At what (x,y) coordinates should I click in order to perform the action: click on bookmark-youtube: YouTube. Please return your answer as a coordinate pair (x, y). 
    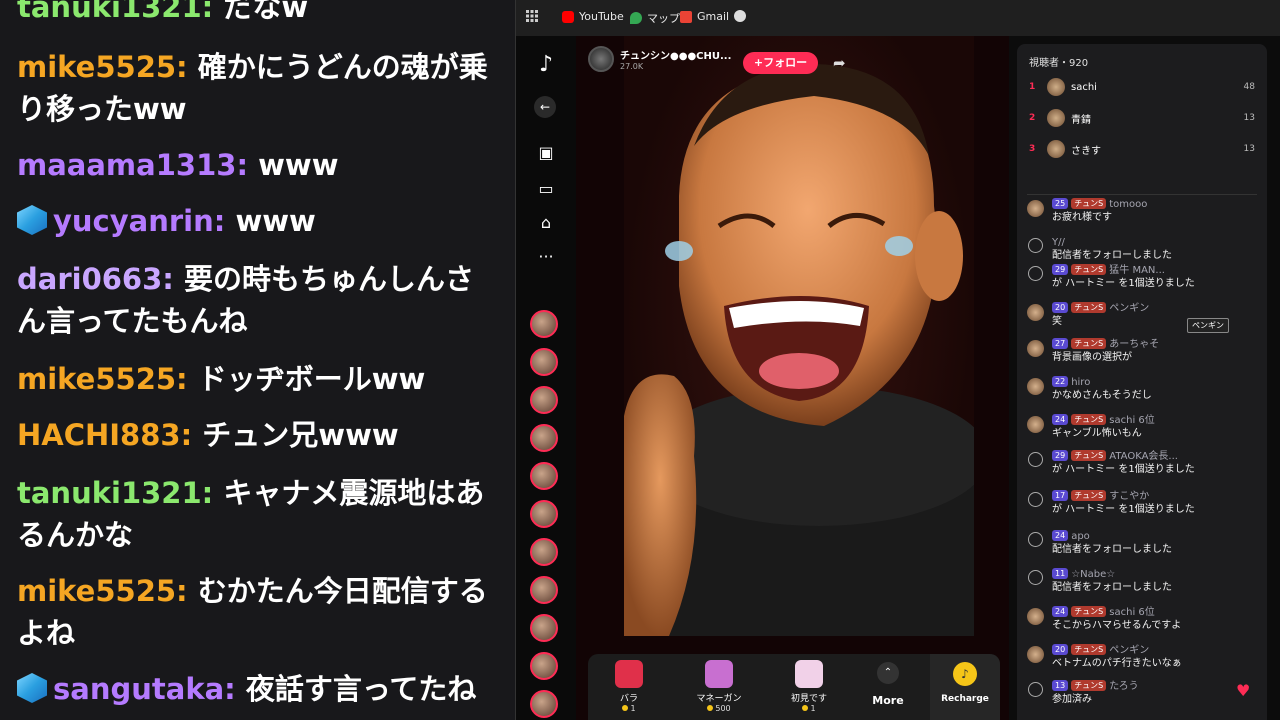
    Looking at the image, I should click on (593, 16).